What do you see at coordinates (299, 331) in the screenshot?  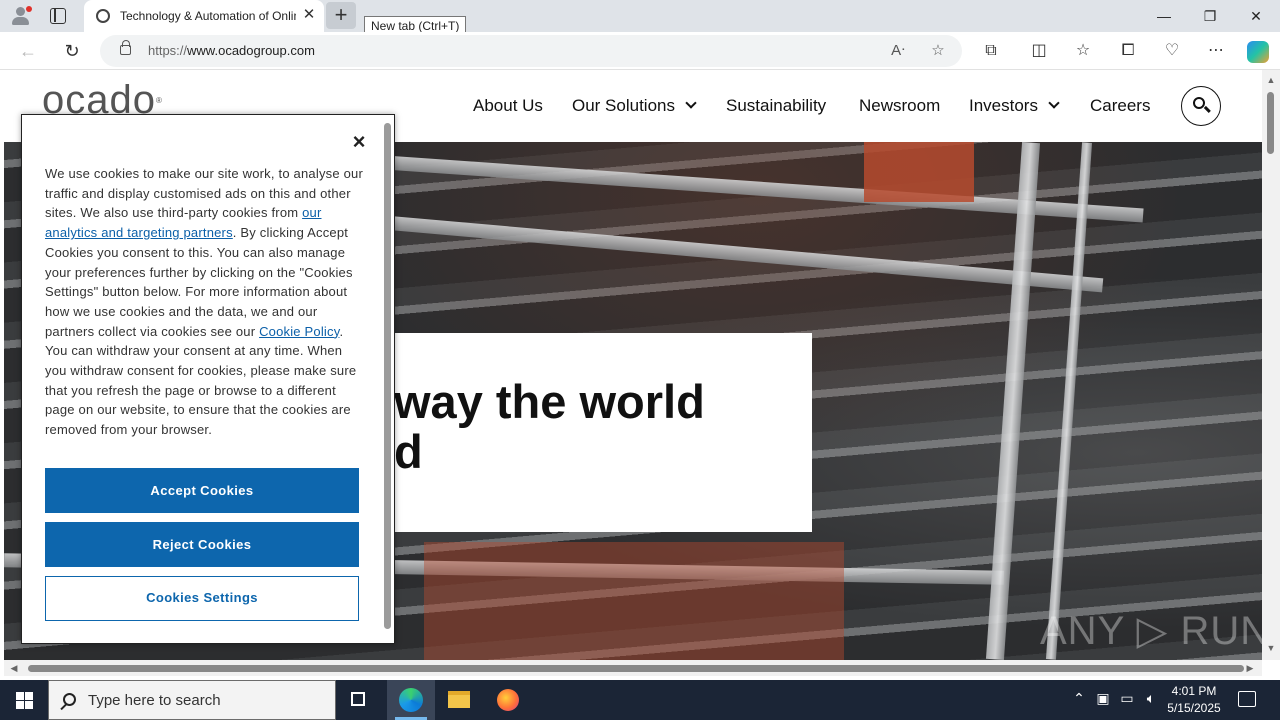 I see `cookie-policy-link: Cookie Policy` at bounding box center [299, 331].